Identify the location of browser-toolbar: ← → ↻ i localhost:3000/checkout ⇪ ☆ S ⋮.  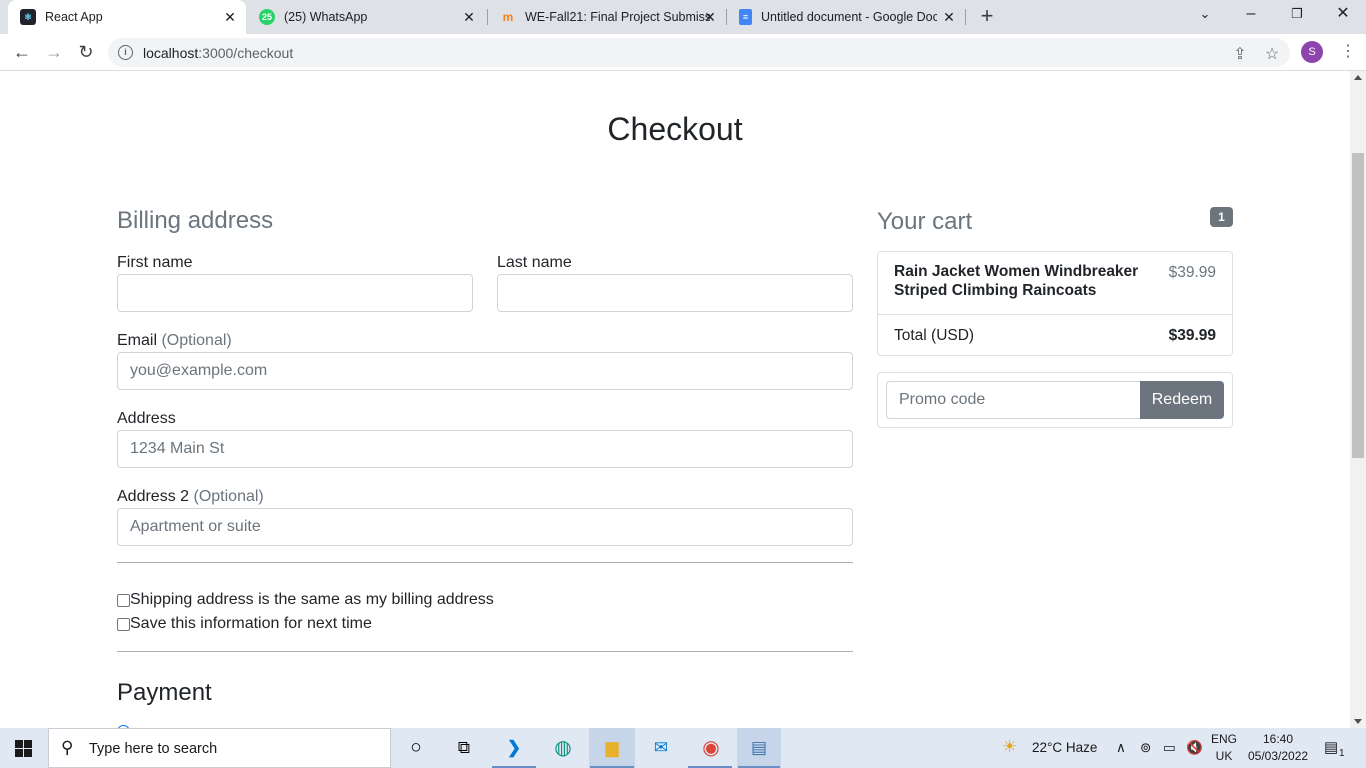
(683, 52).